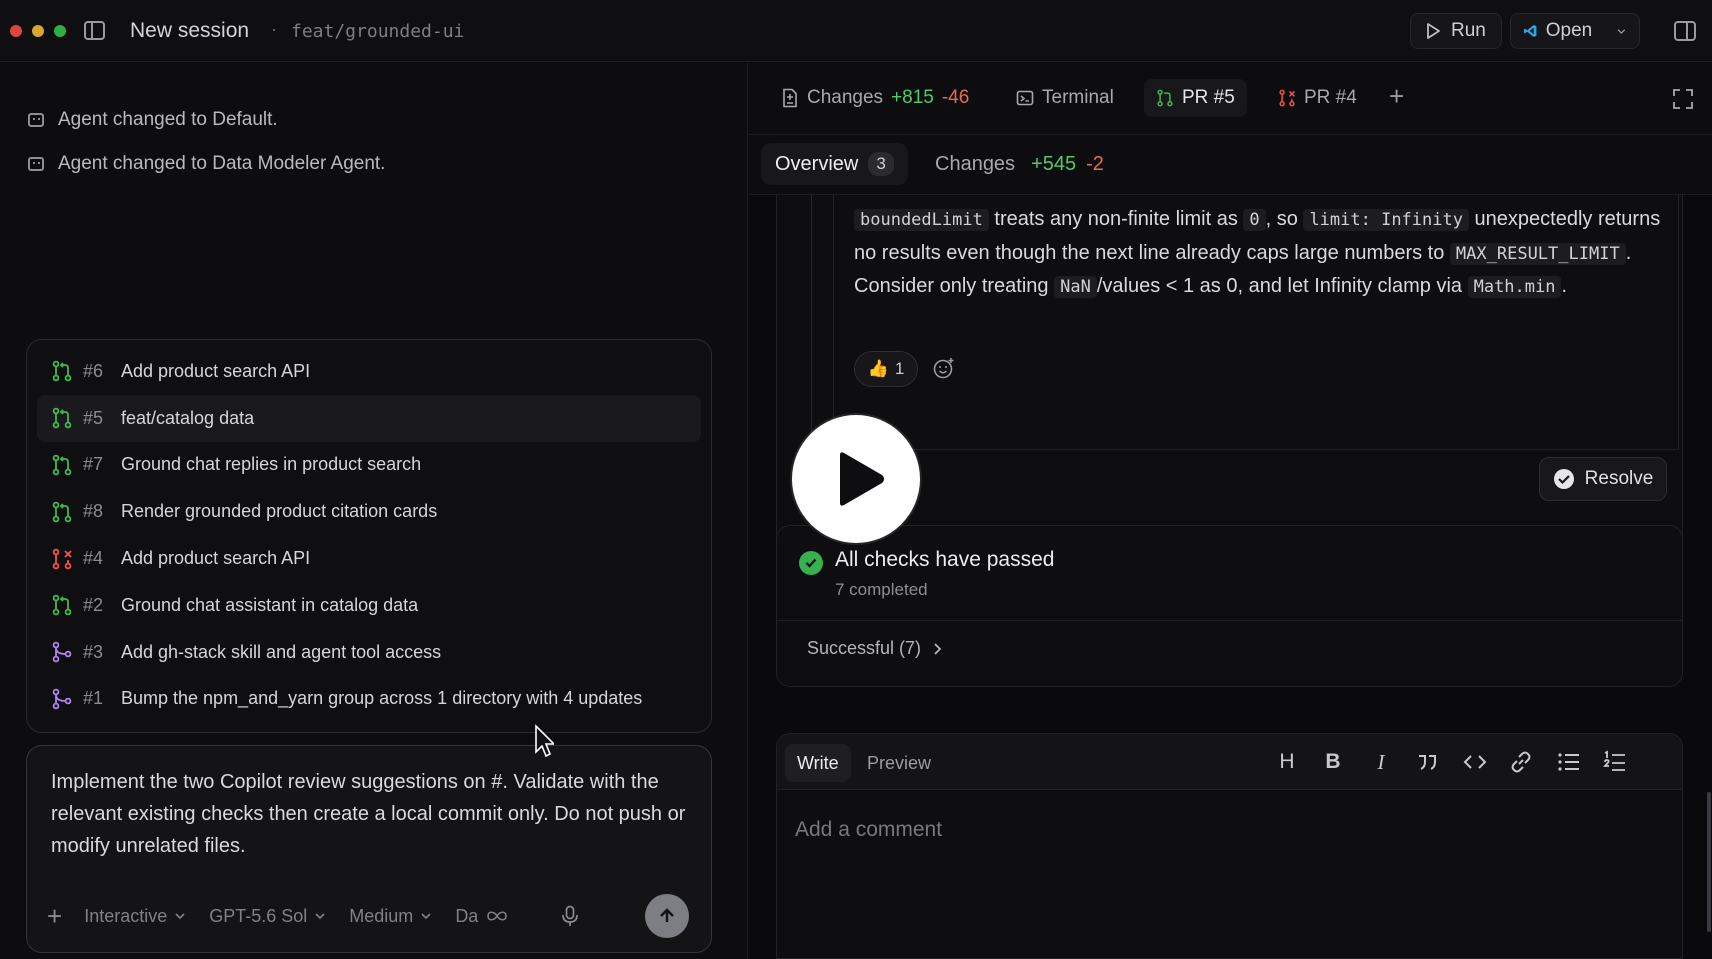  I want to click on tab-pr-4: PR #4, so click(1317, 98).